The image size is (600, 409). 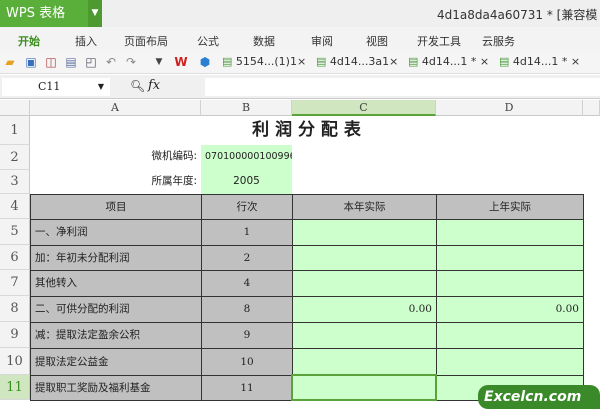 What do you see at coordinates (115, 157) in the screenshot?
I see `code-label: 微机编码:` at bounding box center [115, 157].